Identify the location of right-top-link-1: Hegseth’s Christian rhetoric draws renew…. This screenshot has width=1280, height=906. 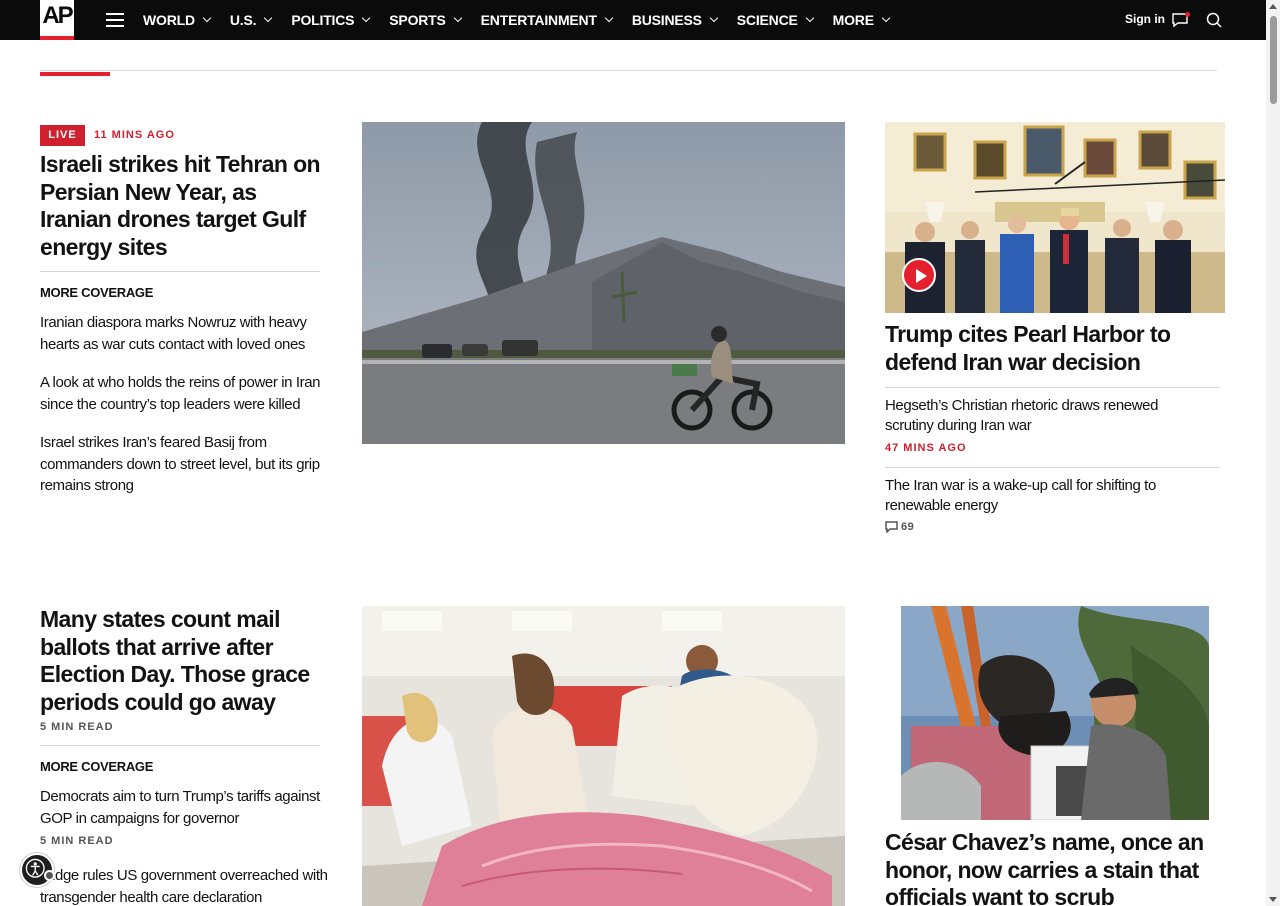
(1035, 416).